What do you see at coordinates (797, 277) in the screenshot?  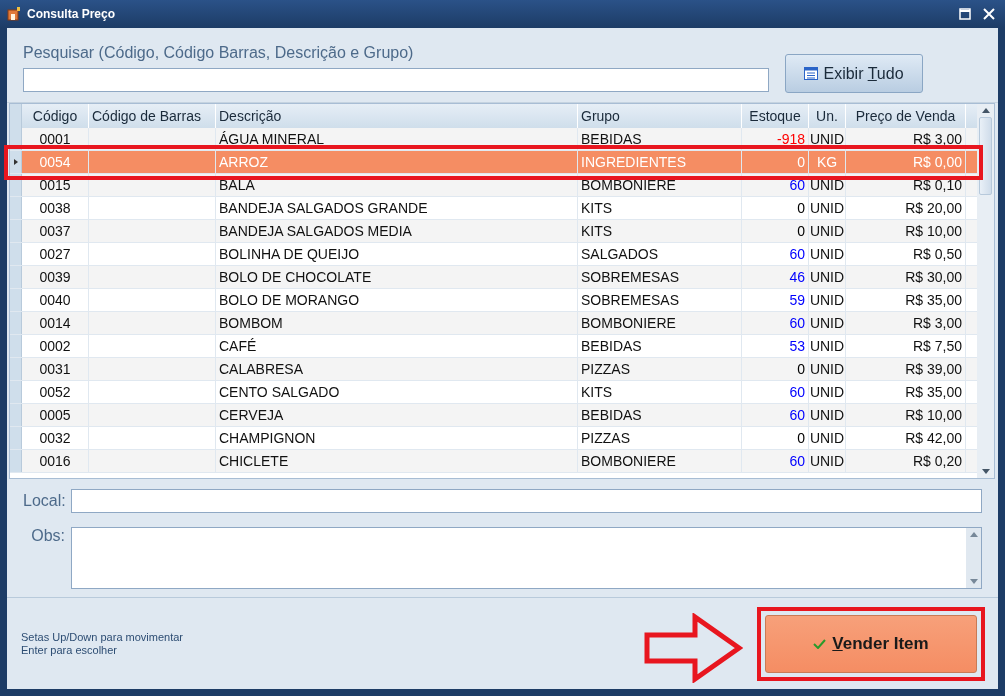 I see `stock-value: 46` at bounding box center [797, 277].